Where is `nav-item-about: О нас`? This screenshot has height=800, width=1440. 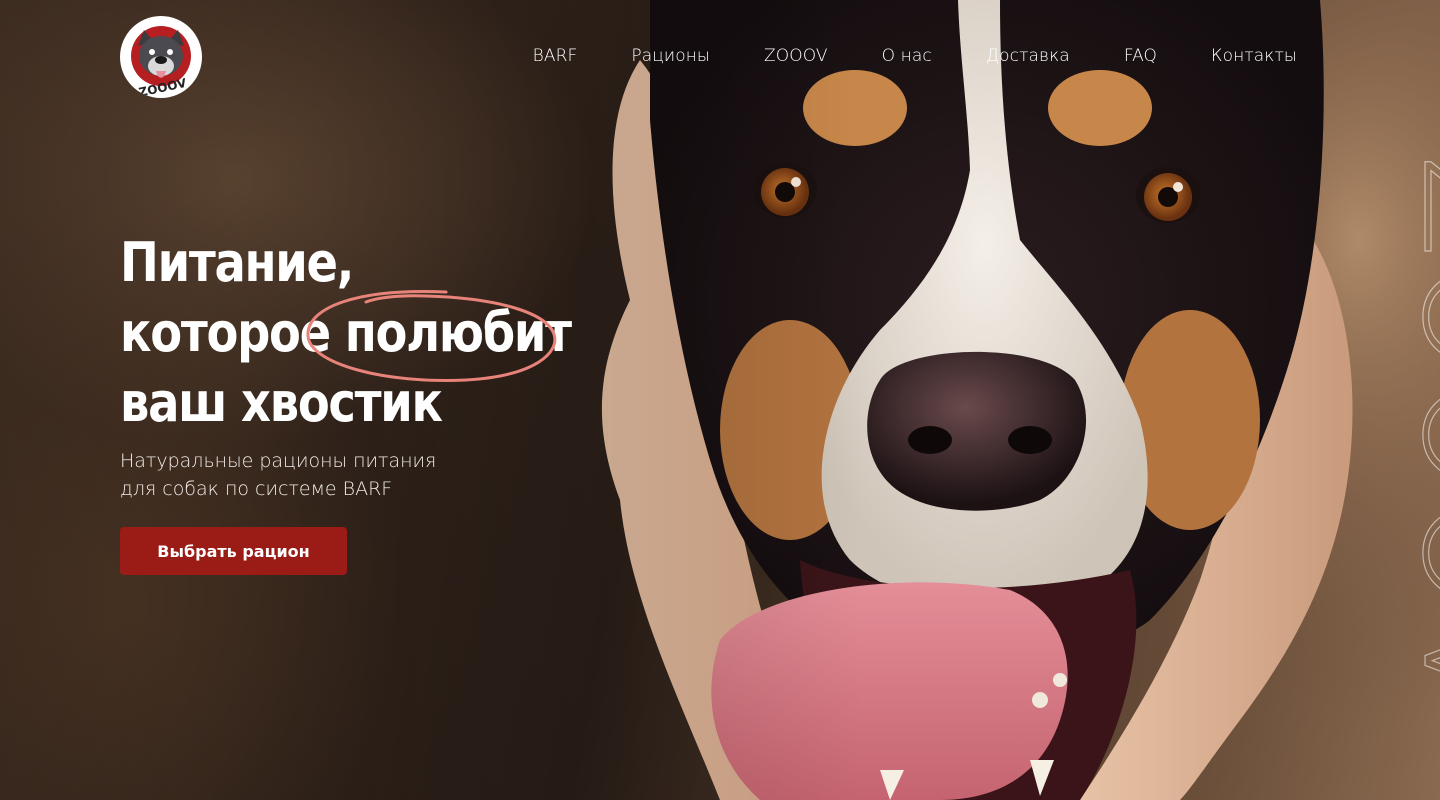
nav-item-about: О нас is located at coordinates (907, 56).